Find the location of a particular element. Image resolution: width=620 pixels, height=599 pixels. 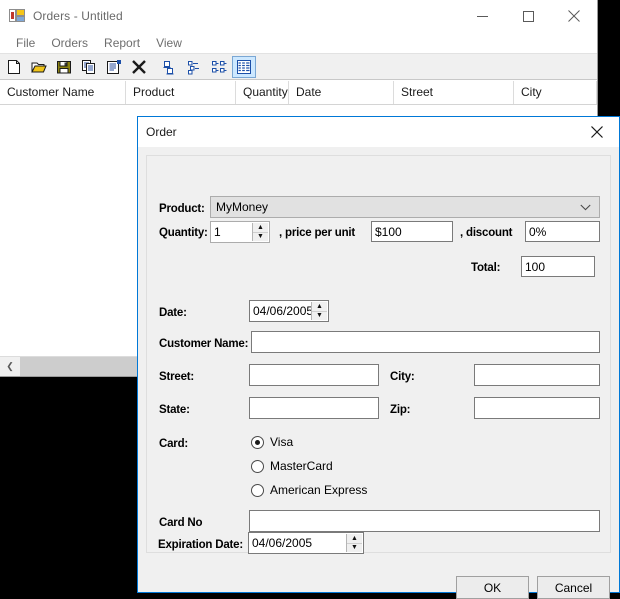

properties-icon is located at coordinates (114, 67).